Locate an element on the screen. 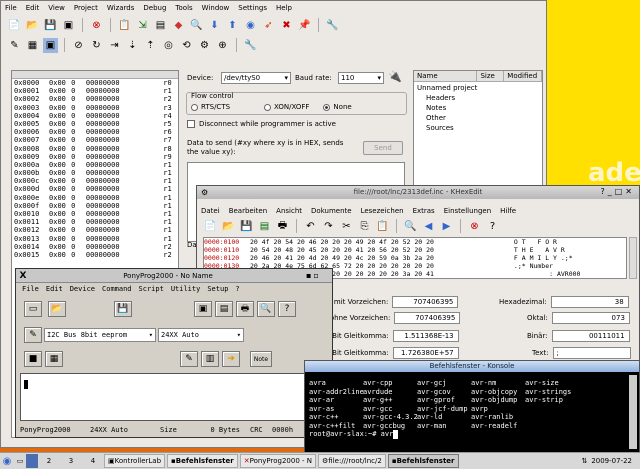 This screenshot has height=469, width=640. pony-read-icon: ▣ is located at coordinates (203, 309).